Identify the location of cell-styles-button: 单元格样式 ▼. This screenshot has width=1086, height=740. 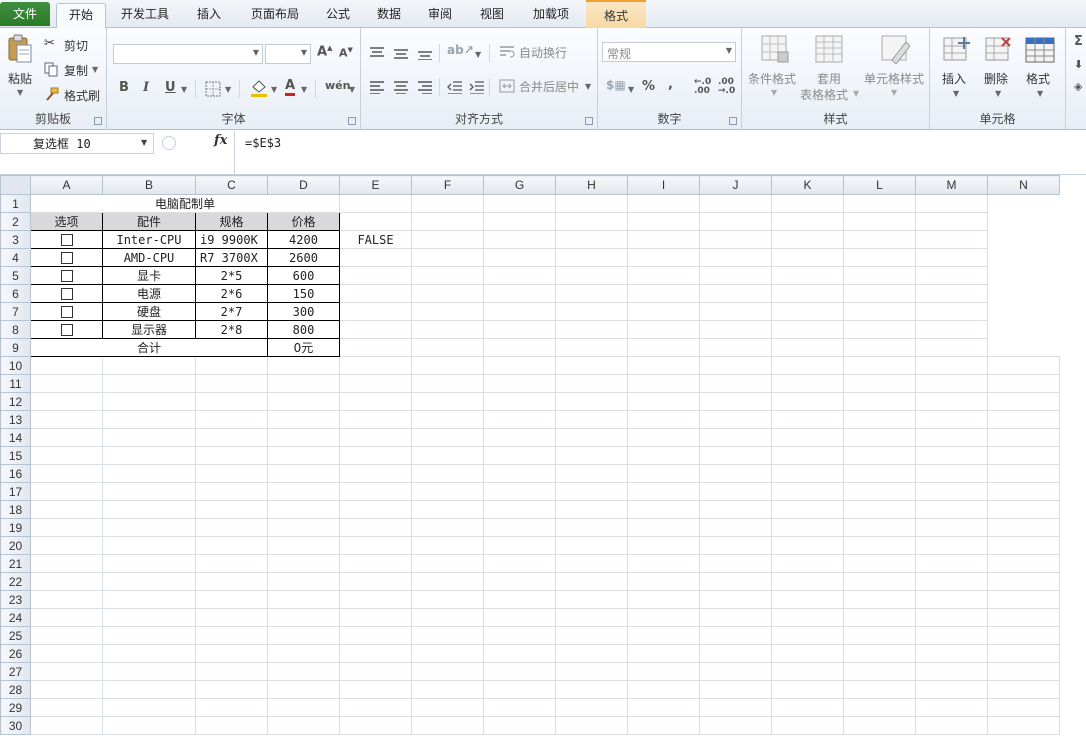
(895, 68).